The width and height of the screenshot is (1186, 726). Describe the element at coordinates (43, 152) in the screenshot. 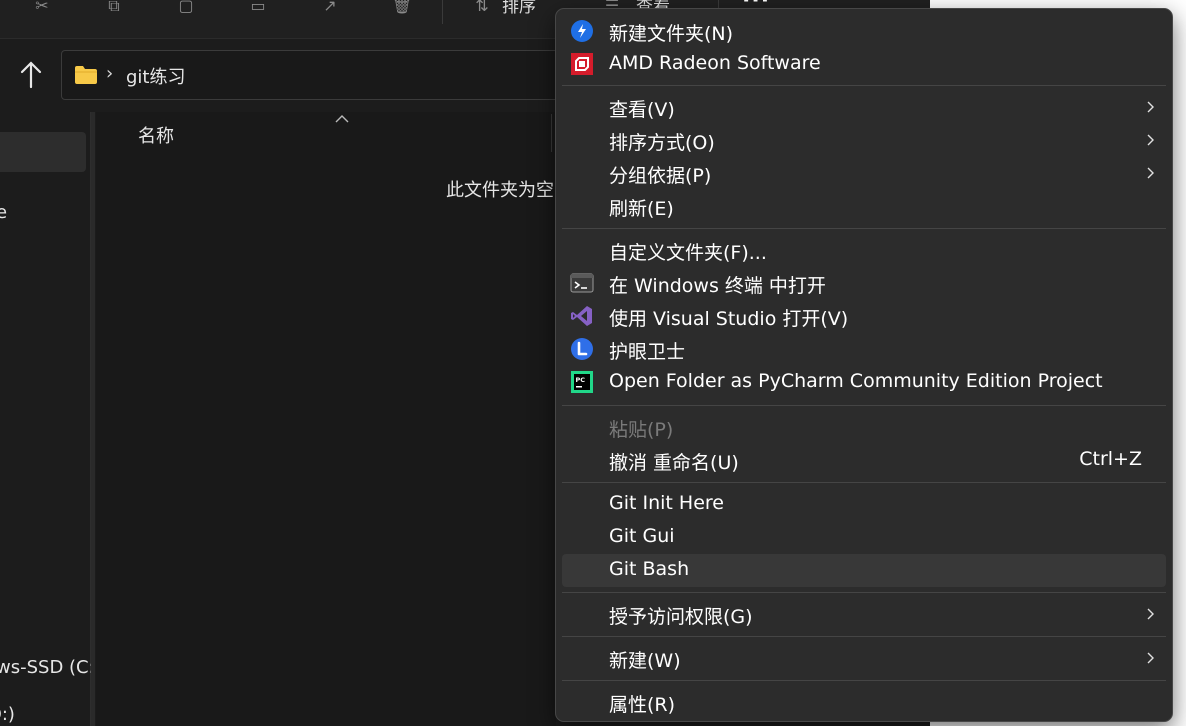

I see `nav-item-selected` at that location.